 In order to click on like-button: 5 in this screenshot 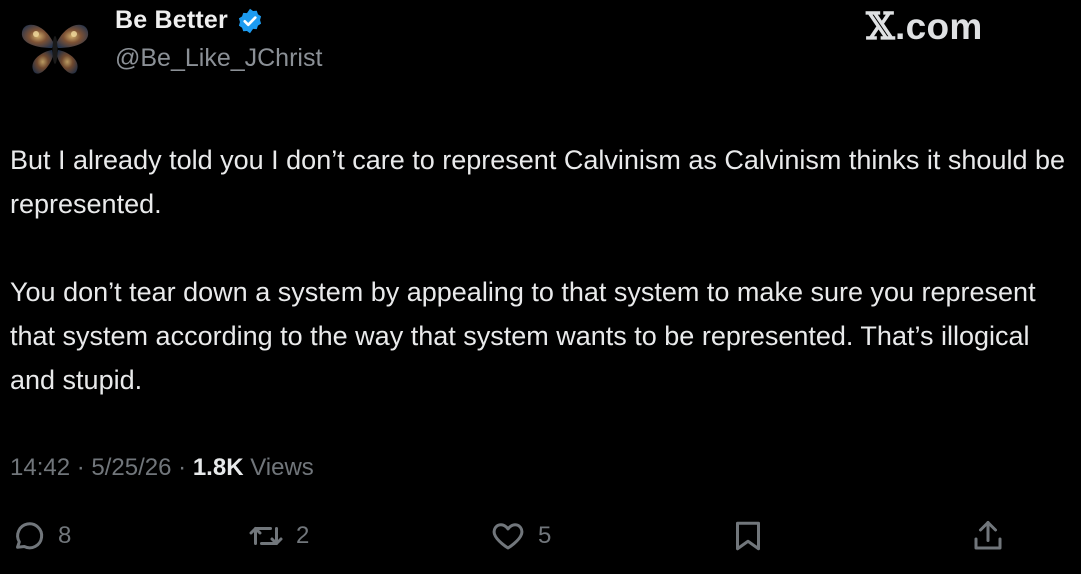, I will do `click(520, 536)`.